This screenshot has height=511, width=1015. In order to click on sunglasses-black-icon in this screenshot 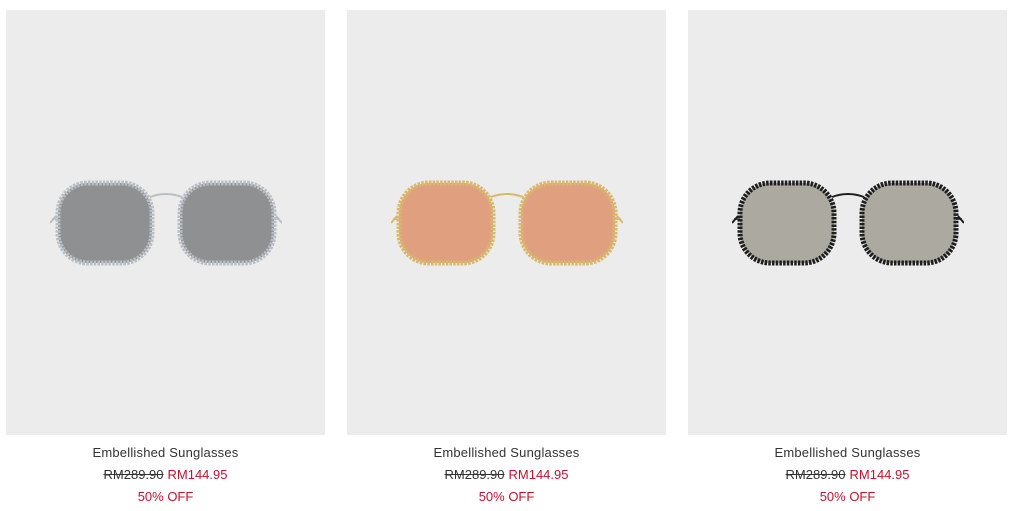, I will do `click(847, 222)`.